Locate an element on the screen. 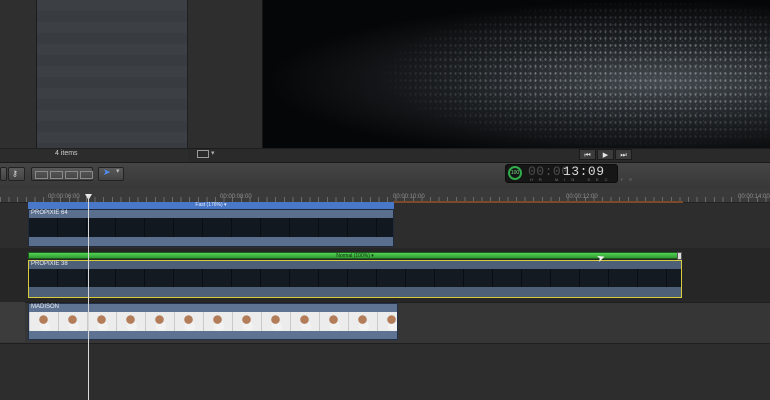 The height and width of the screenshot is (400, 770). timeline-clip: PROPIXIE 64 is located at coordinates (211, 228).